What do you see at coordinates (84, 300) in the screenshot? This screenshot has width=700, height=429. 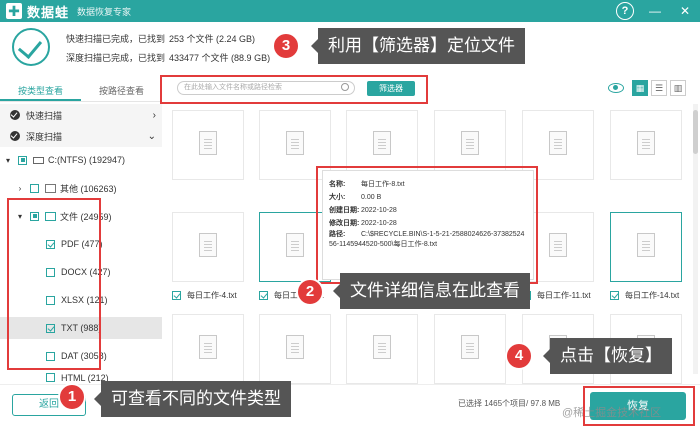 I see `sidebar-item-label: XLSX (121)` at bounding box center [84, 300].